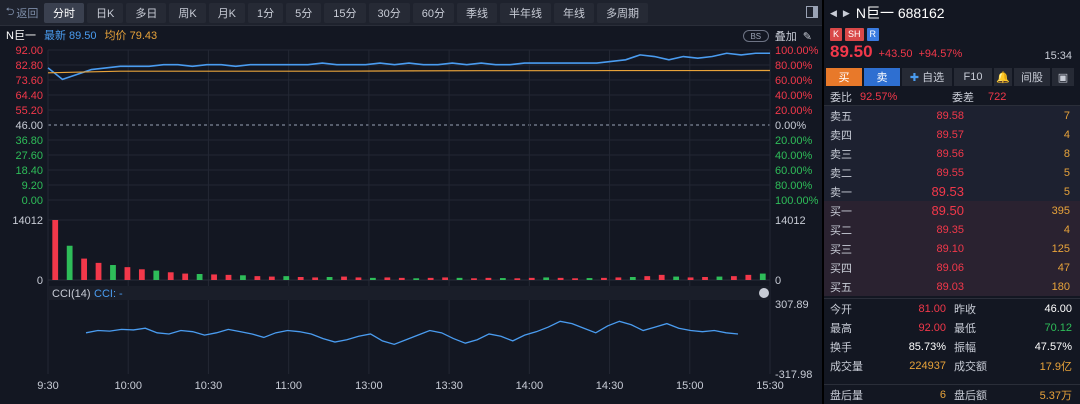 The width and height of the screenshot is (1080, 404). What do you see at coordinates (22, 13) in the screenshot?
I see `back-button: ⮌ 返回` at bounding box center [22, 13].